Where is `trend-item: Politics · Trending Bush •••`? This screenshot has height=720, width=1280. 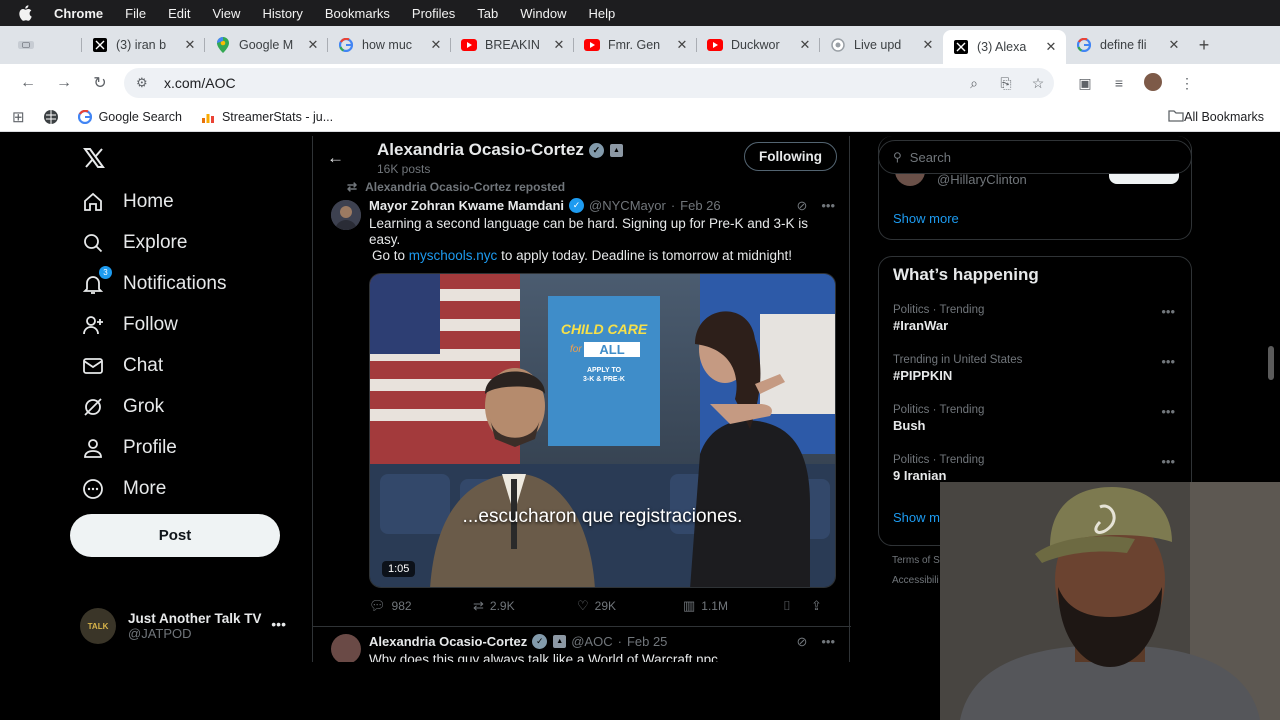 trend-item: Politics · Trending Bush ••• is located at coordinates (1038, 418).